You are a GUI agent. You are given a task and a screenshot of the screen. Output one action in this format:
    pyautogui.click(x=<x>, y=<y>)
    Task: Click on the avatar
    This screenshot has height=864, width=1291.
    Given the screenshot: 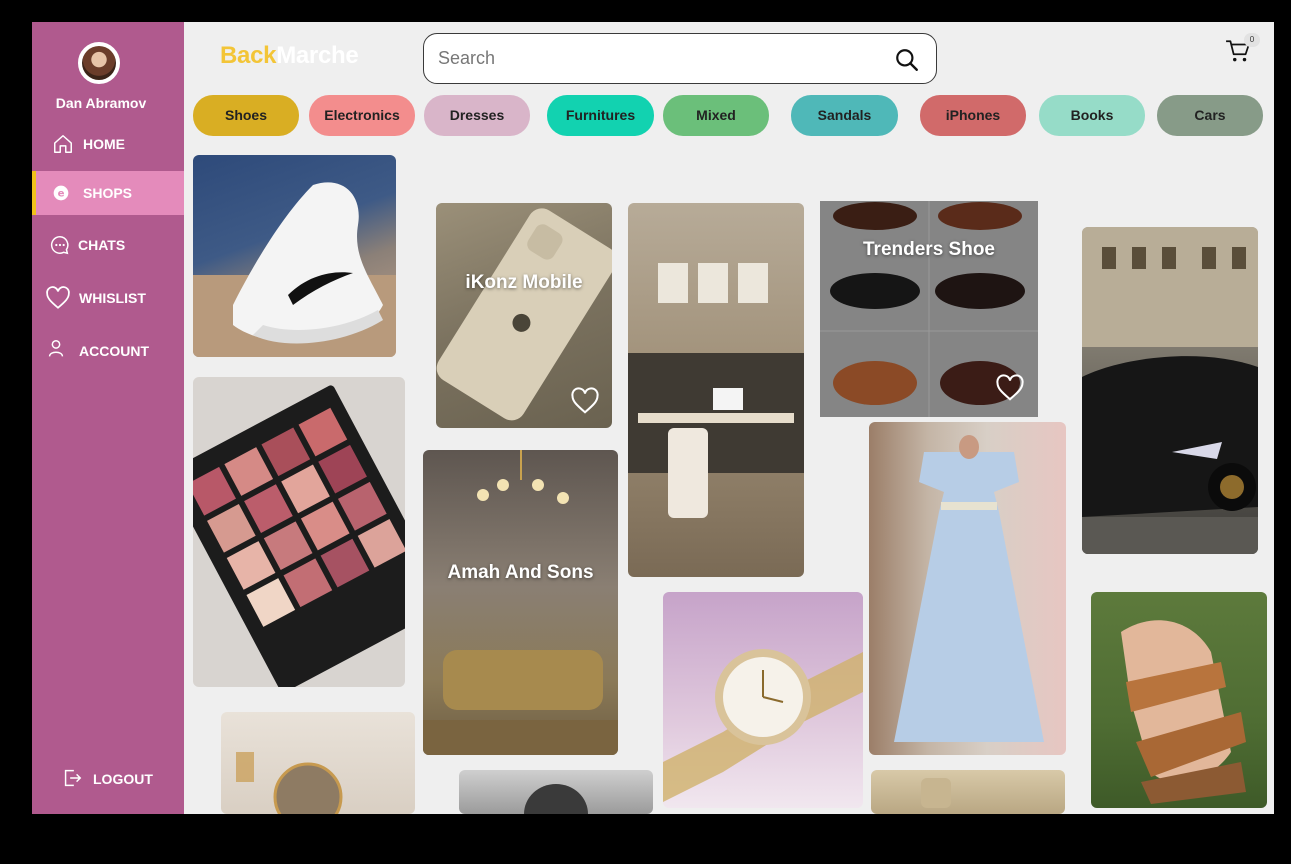 What is the action you would take?
    pyautogui.click(x=99, y=63)
    